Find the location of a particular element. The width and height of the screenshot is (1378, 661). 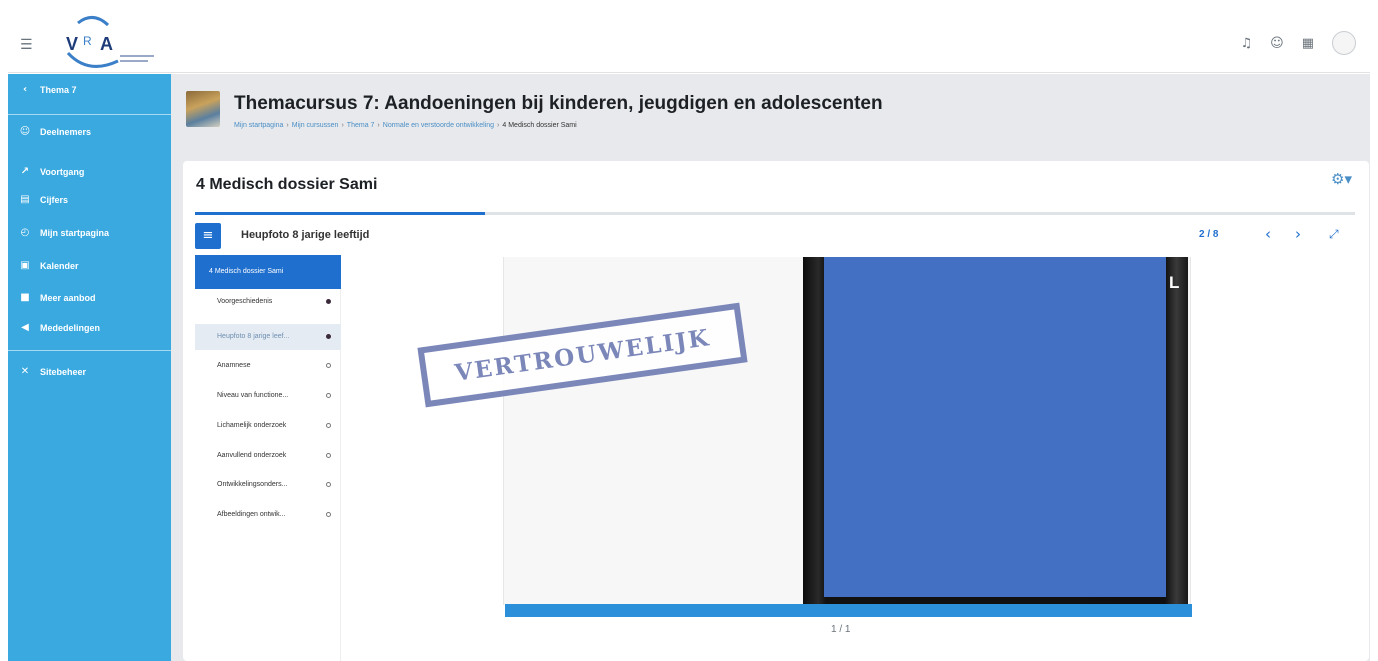

sidebar-item-mededelingen: ◀ Mededelingen is located at coordinates (59, 327).